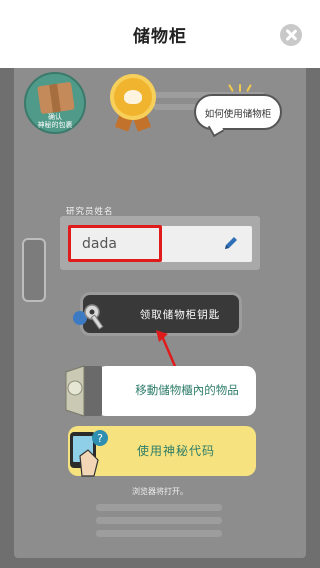 The height and width of the screenshot is (568, 320). I want to click on confirm-package-button: 确认 神秘的包裹, so click(55, 103).